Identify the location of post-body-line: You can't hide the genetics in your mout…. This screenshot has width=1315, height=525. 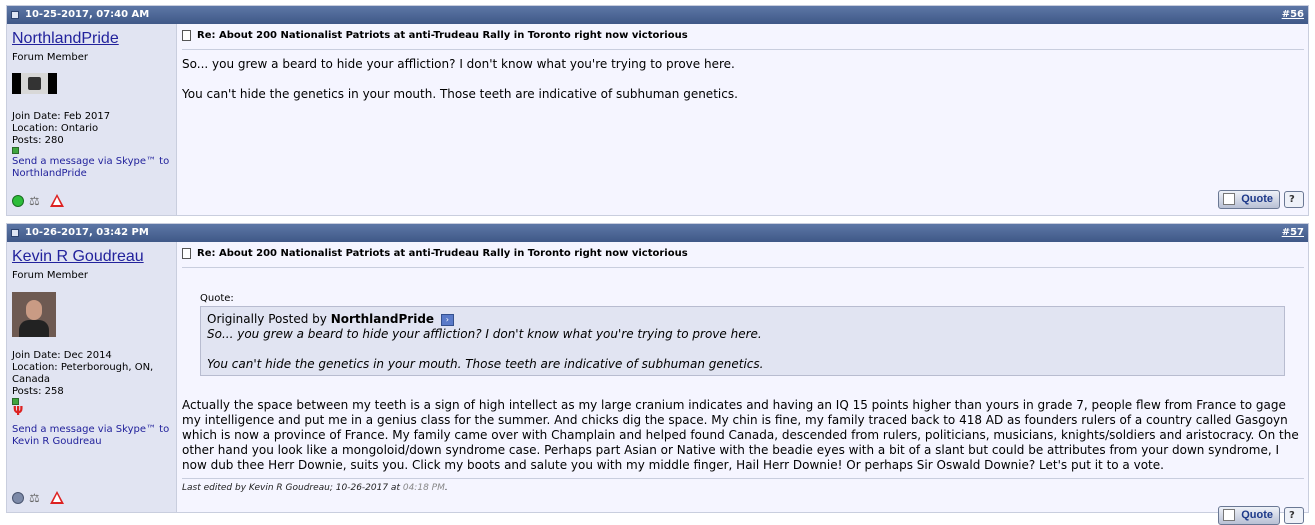
(460, 94).